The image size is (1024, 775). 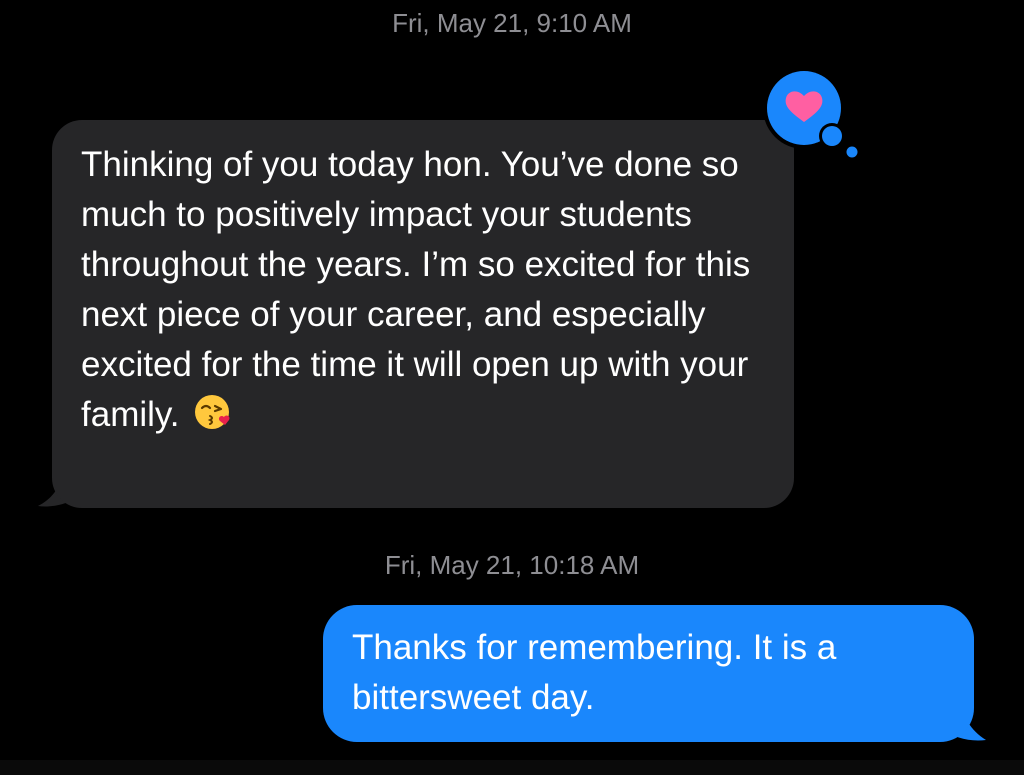 I want to click on message-timestamp: Fri, May 21, 9:10 AM, so click(x=512, y=23).